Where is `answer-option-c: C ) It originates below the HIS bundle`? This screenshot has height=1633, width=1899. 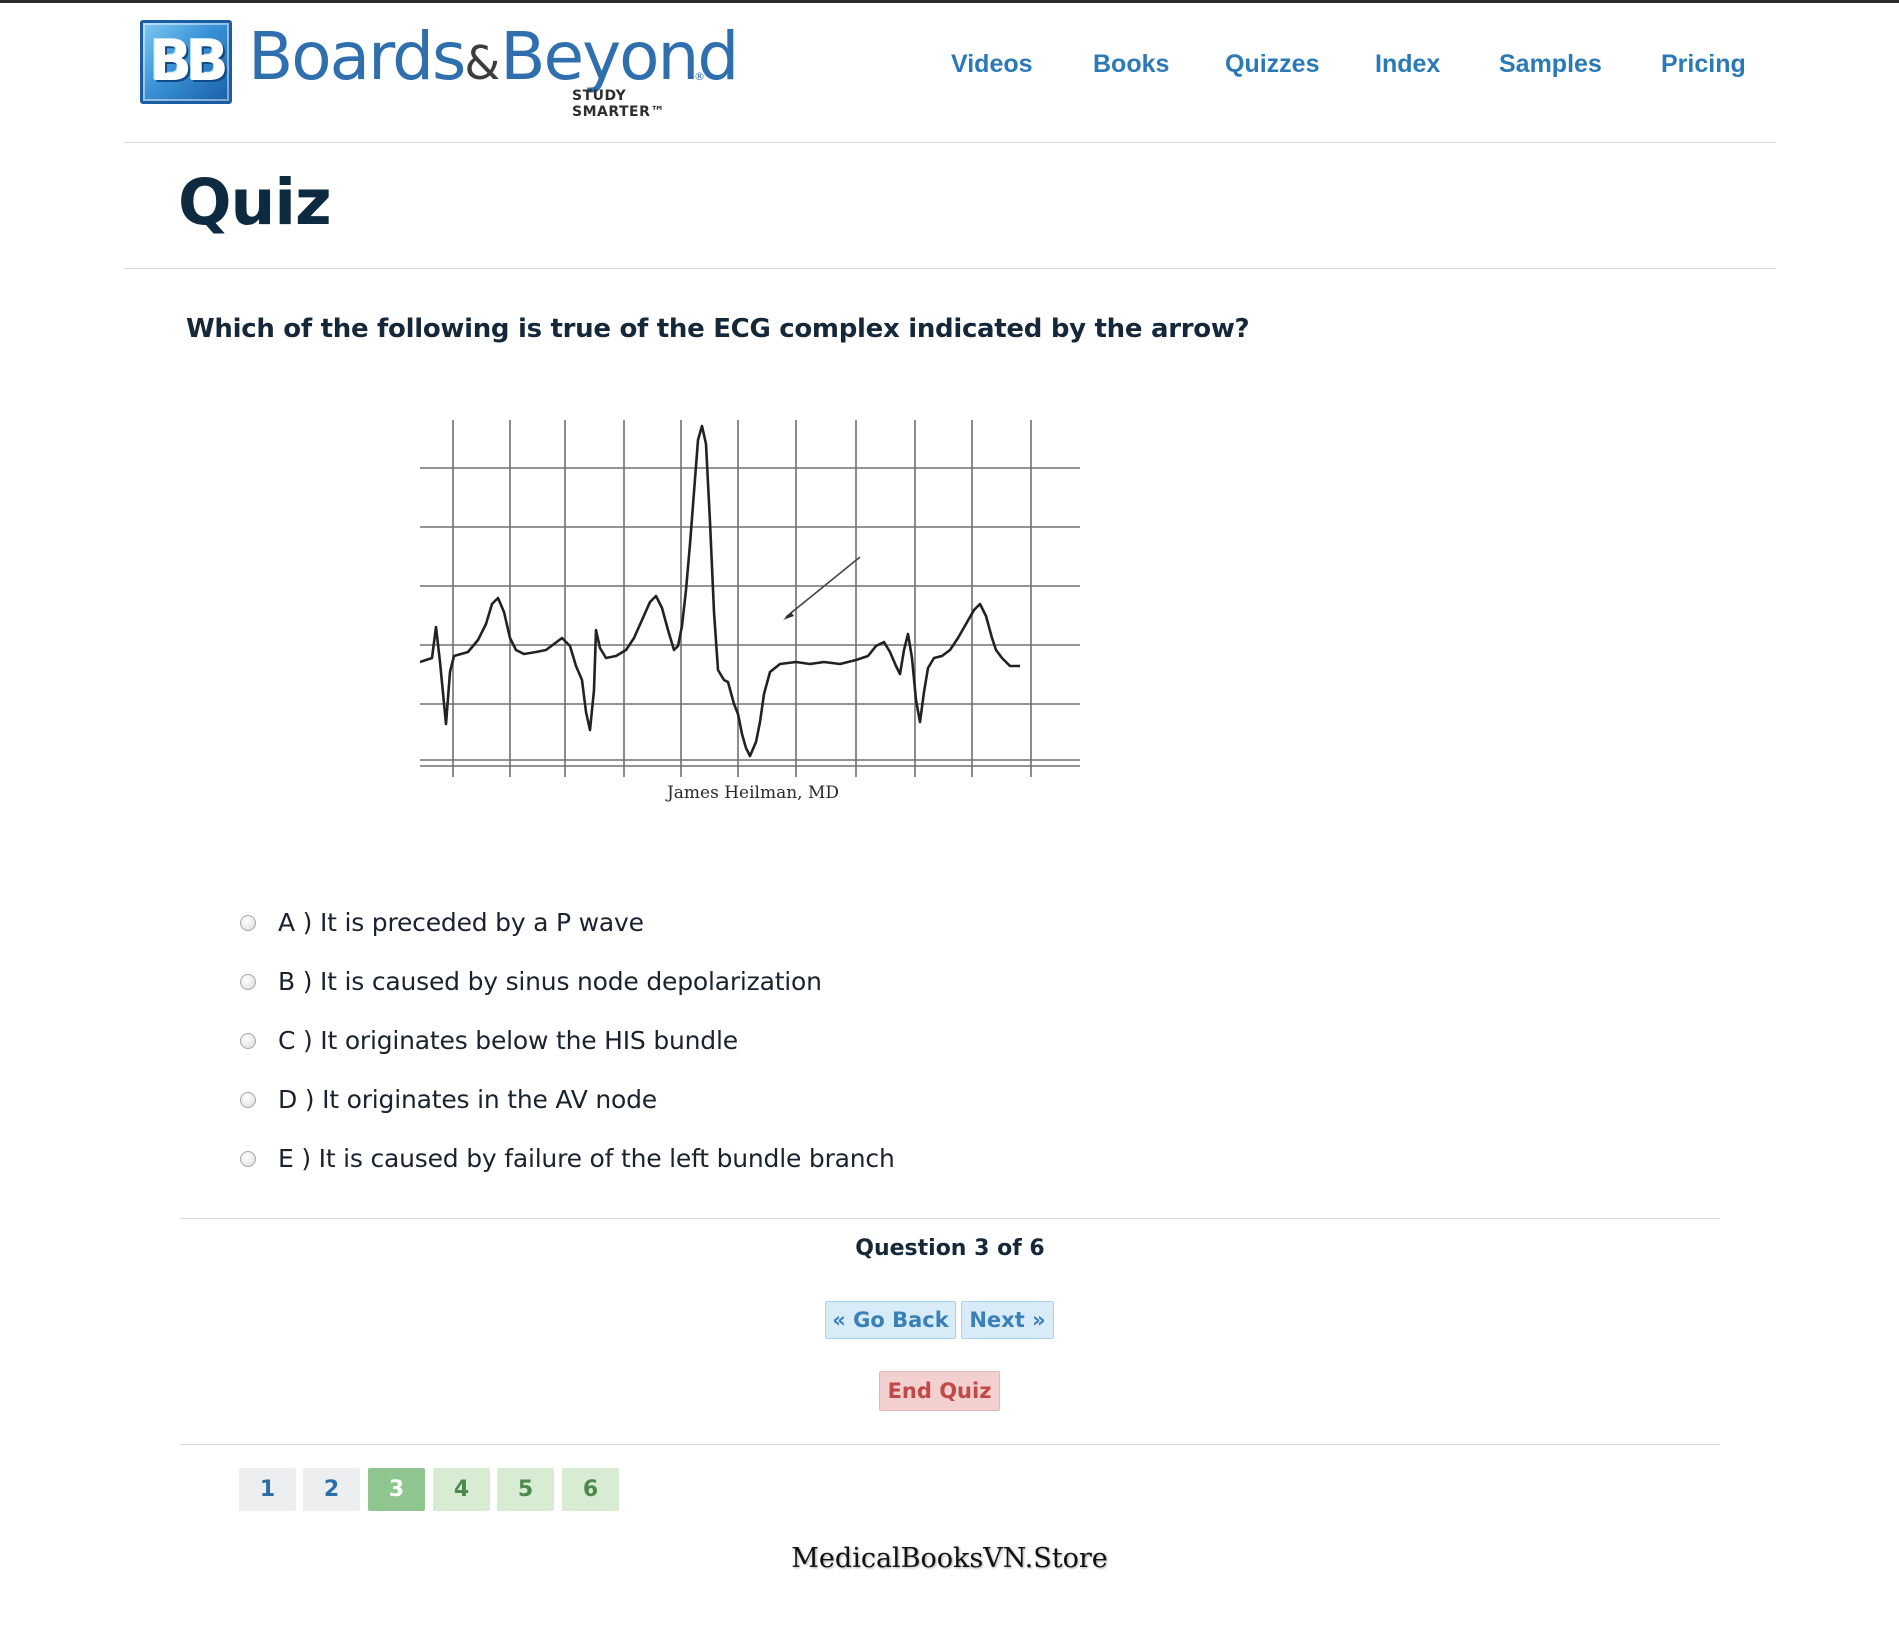 answer-option-c: C ) It originates below the HIS bundle is located at coordinates (686, 1040).